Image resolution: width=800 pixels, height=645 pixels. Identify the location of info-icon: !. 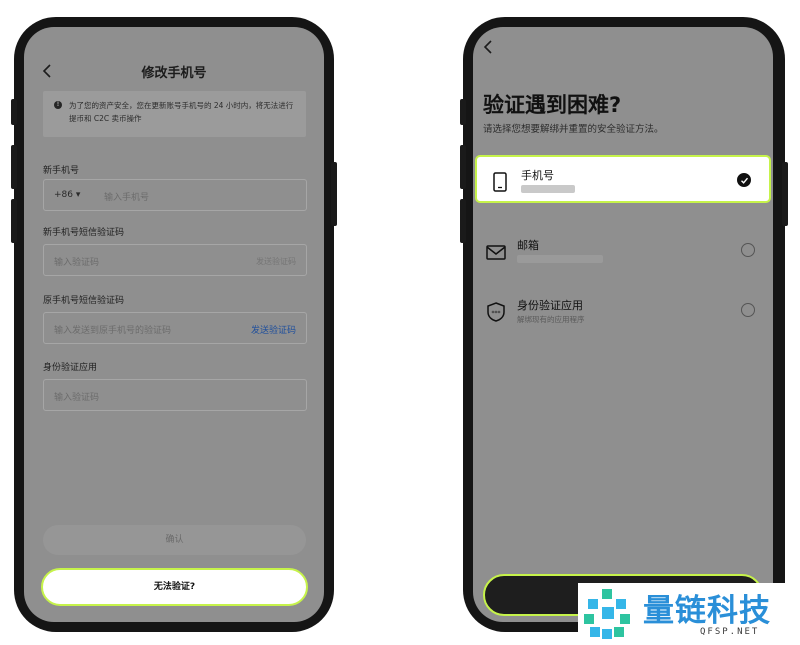
(58, 105).